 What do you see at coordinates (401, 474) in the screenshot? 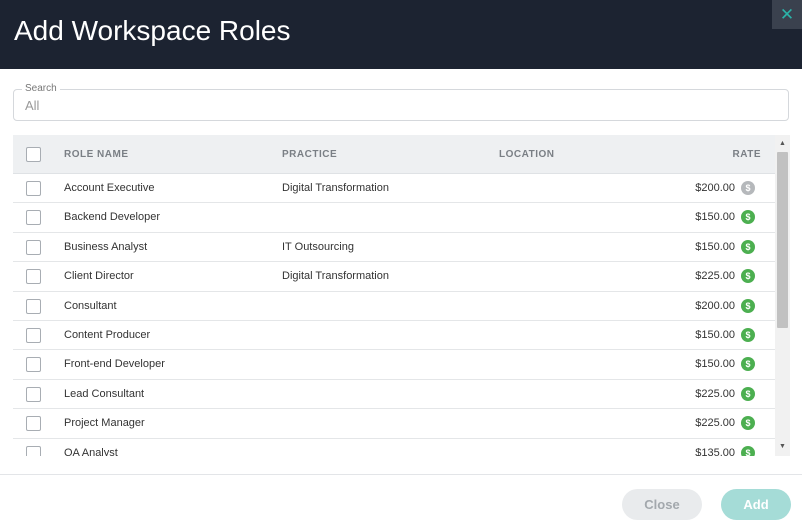
I see `footer-divider` at bounding box center [401, 474].